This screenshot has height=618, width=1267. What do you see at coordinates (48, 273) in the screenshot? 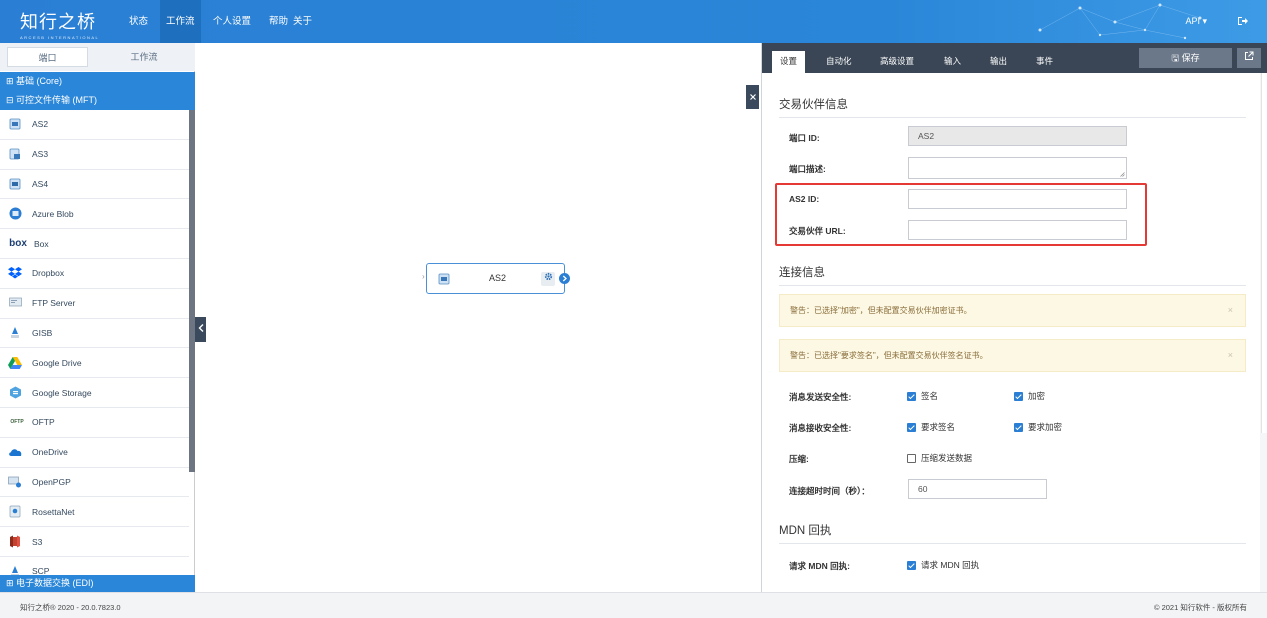
I see `connector-label: Dropbox` at bounding box center [48, 273].